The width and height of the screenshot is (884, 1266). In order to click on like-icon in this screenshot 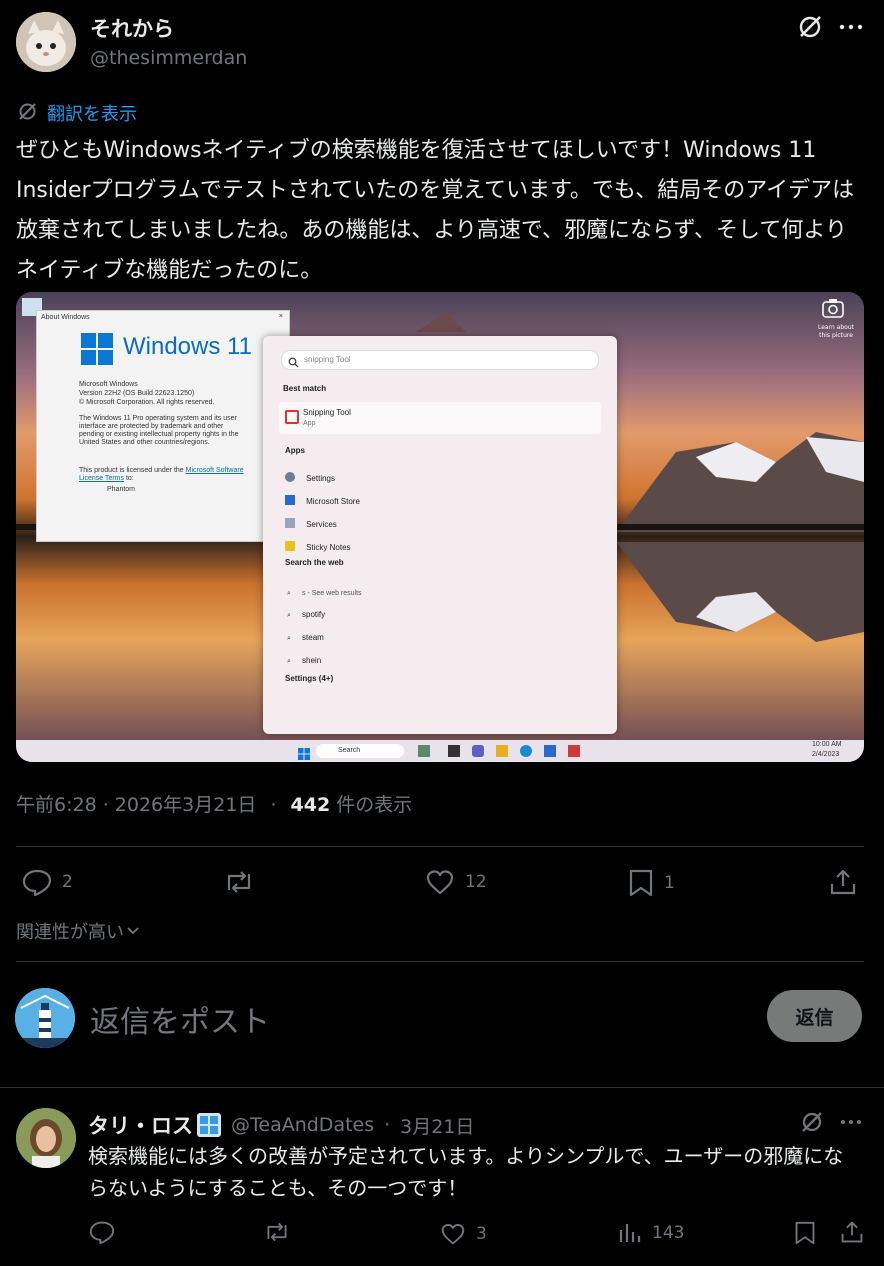, I will do `click(453, 1234)`.